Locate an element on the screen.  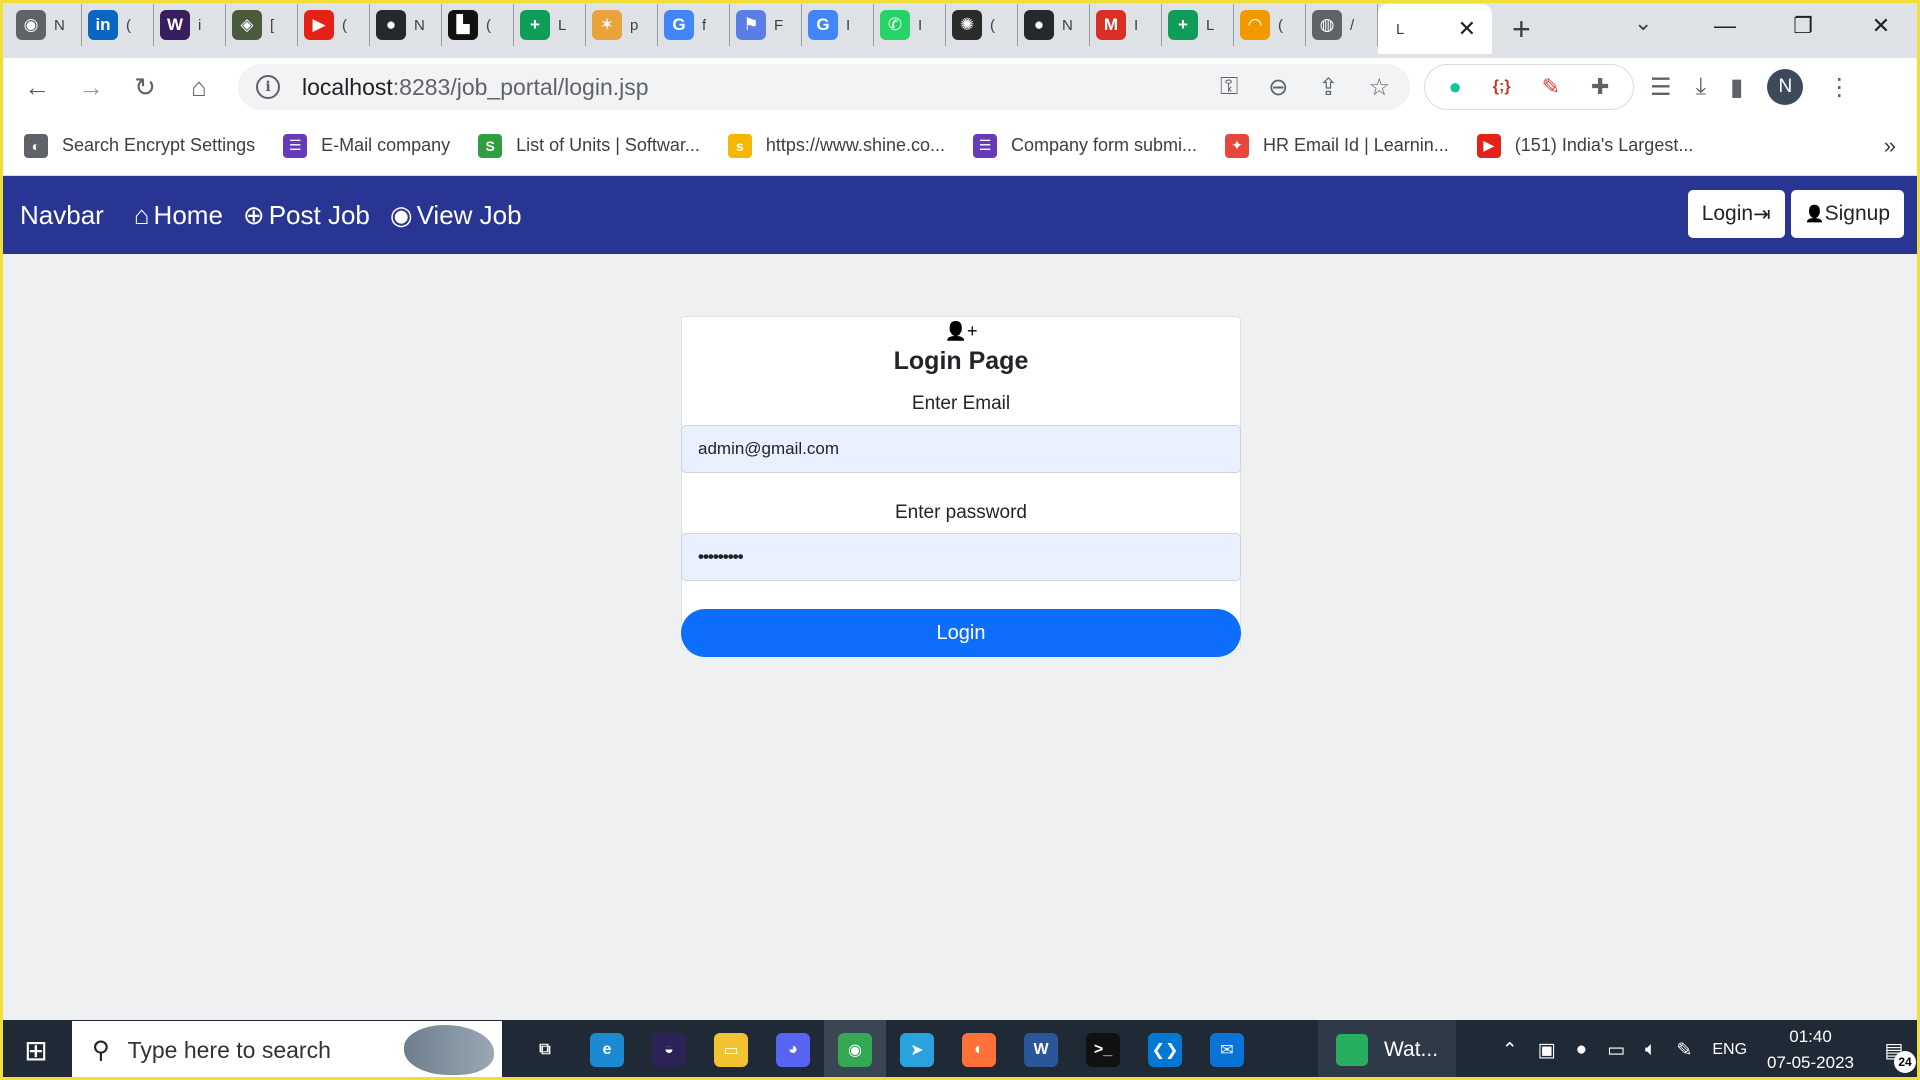
language-indicator: ENG is located at coordinates (1729, 1050).